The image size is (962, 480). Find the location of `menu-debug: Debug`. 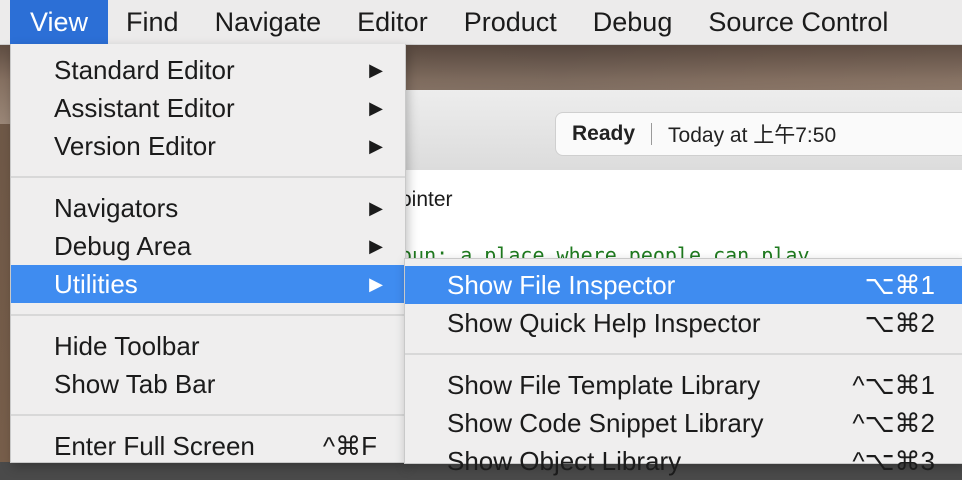

menu-debug: Debug is located at coordinates (633, 22).